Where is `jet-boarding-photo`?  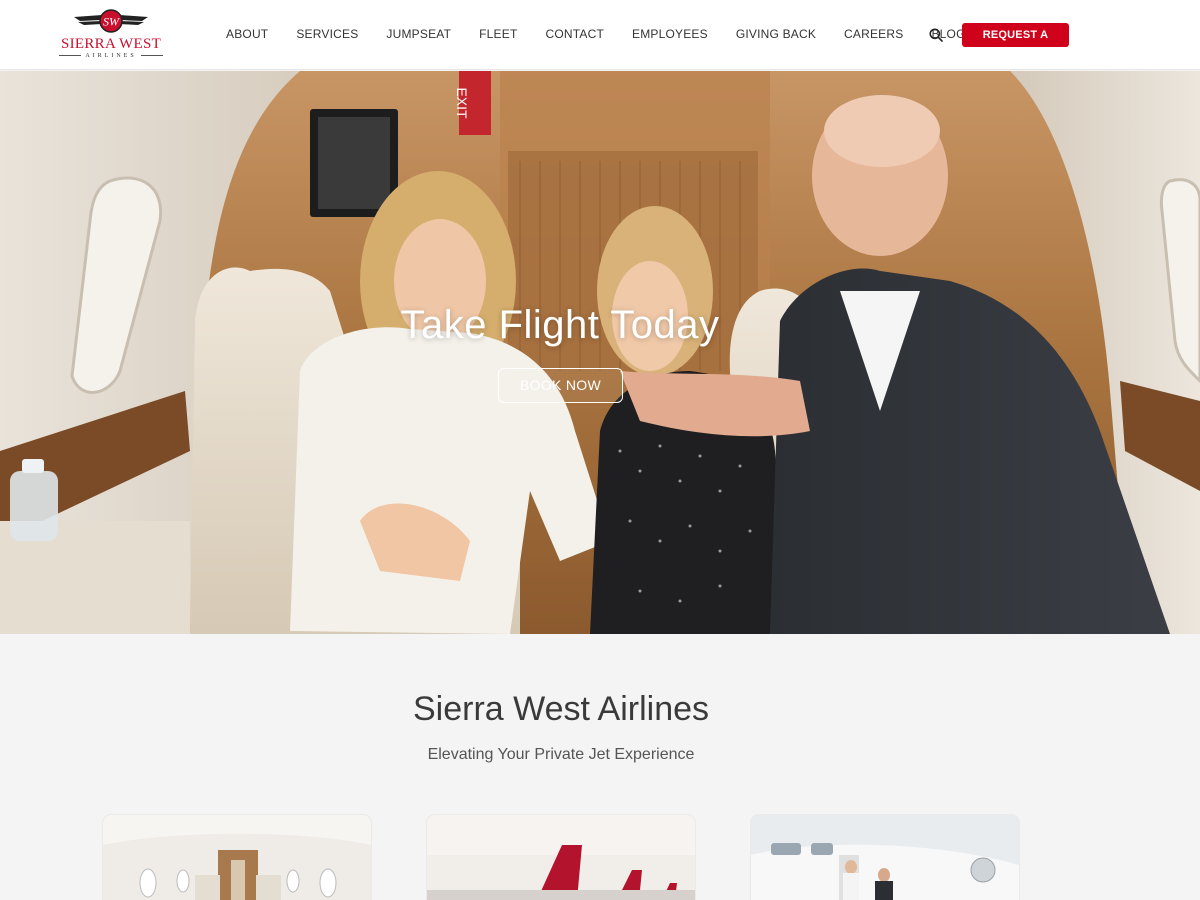 jet-boarding-photo is located at coordinates (885, 857).